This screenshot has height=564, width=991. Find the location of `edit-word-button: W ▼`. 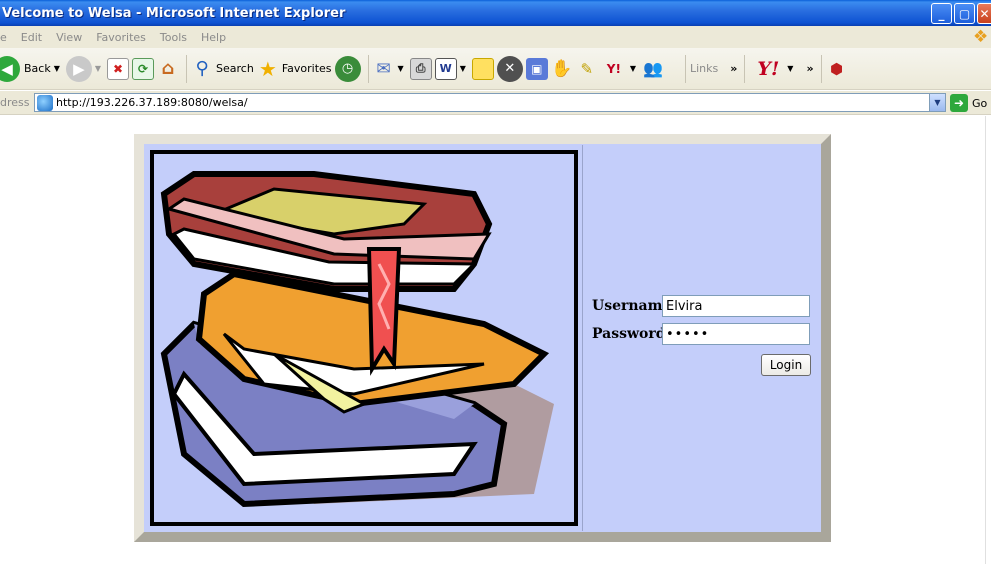

edit-word-button: W ▼ is located at coordinates (451, 69).